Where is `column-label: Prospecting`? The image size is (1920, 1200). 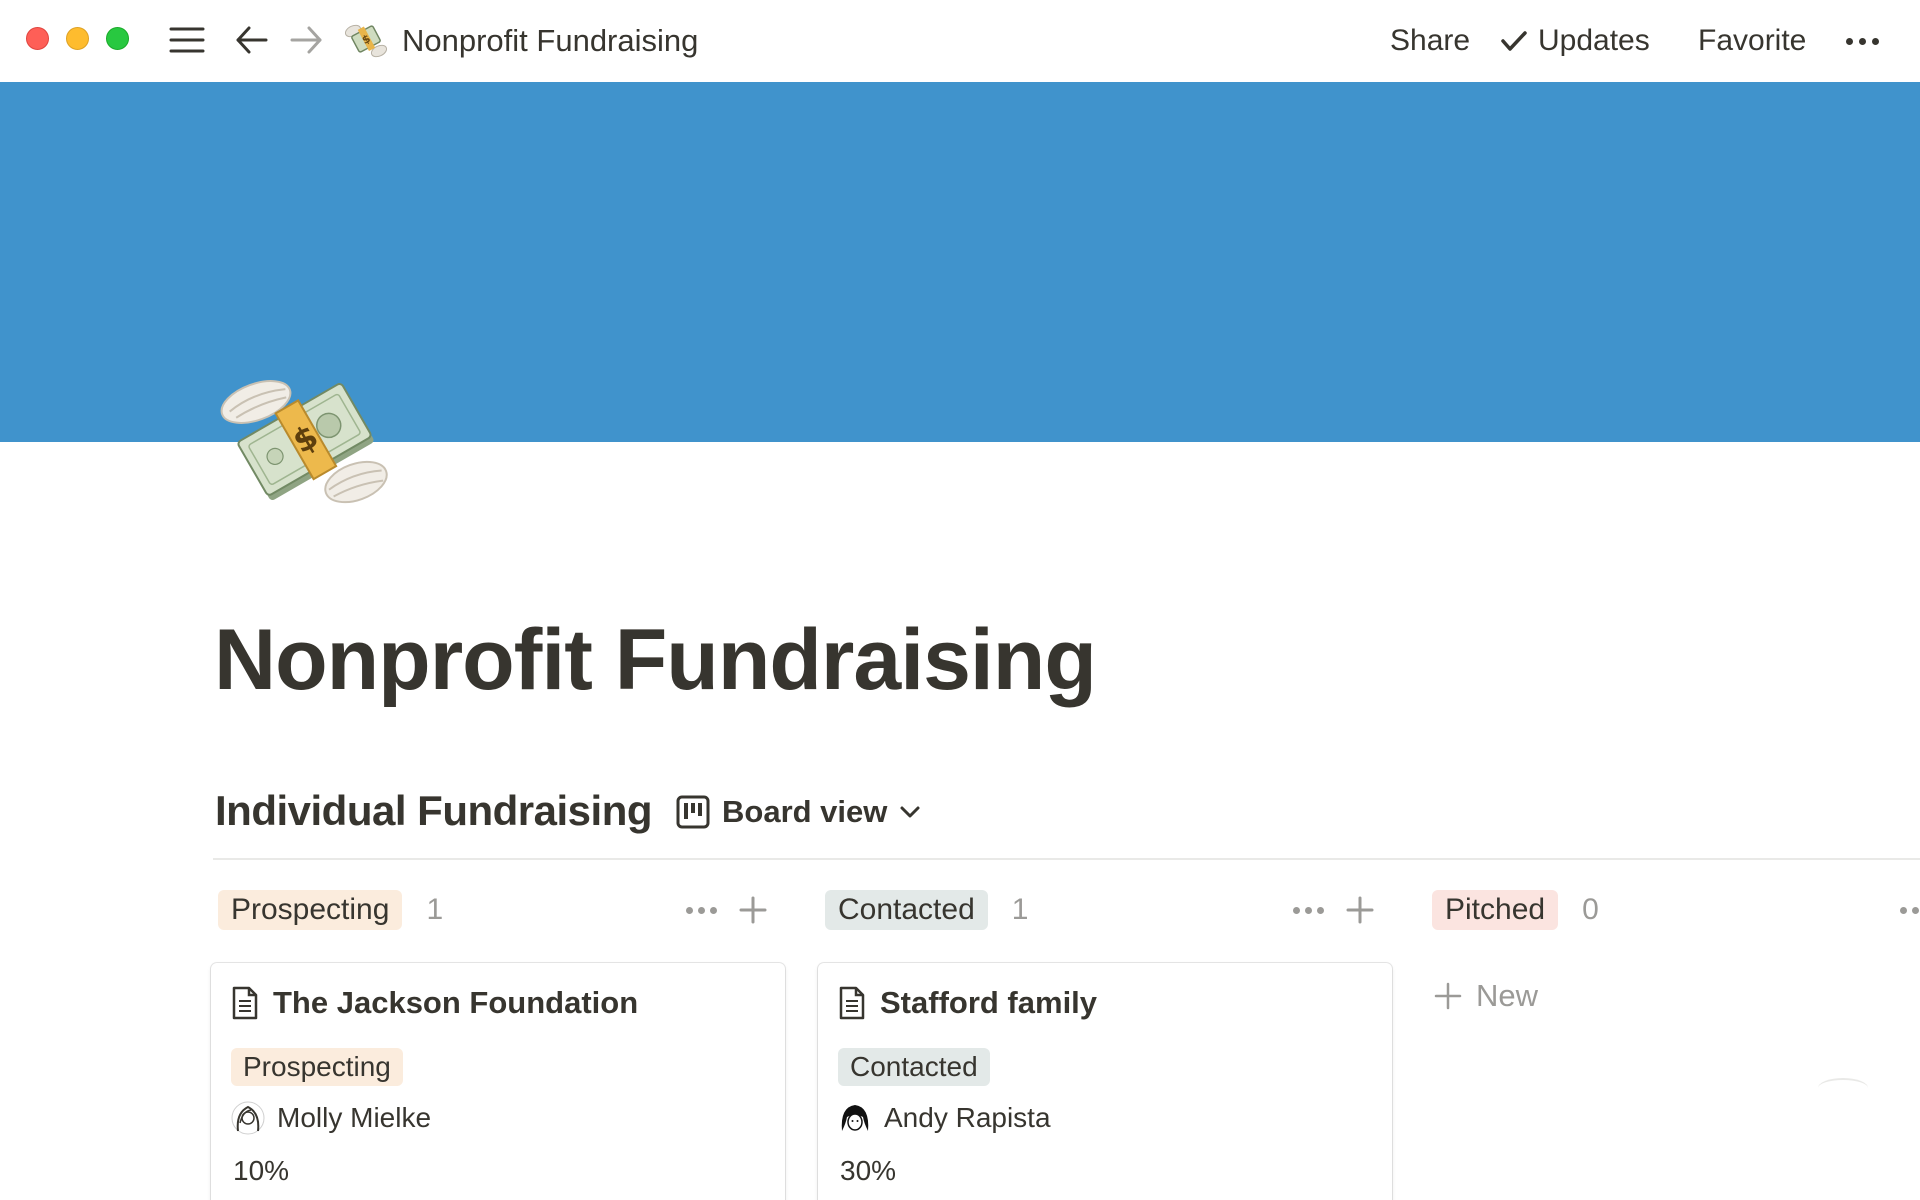 column-label: Prospecting is located at coordinates (310, 910).